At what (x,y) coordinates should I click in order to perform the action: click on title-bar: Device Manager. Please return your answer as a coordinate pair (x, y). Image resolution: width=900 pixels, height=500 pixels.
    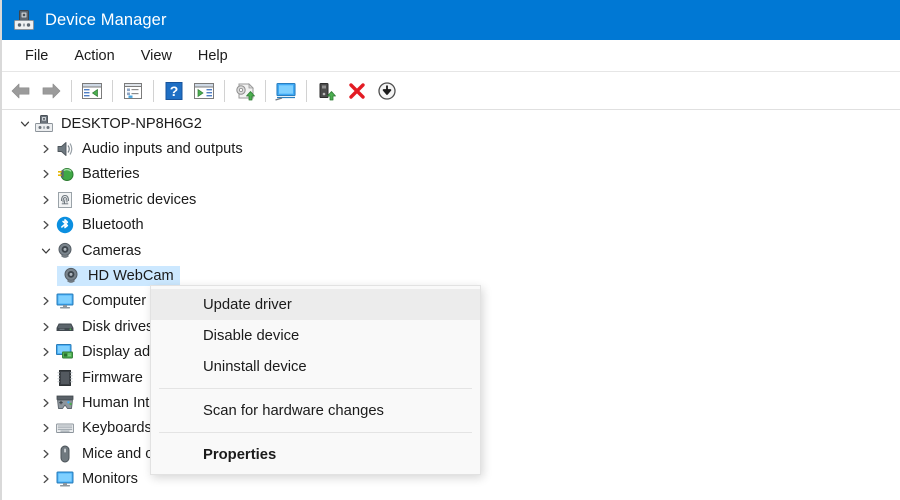
    Looking at the image, I should click on (451, 20).